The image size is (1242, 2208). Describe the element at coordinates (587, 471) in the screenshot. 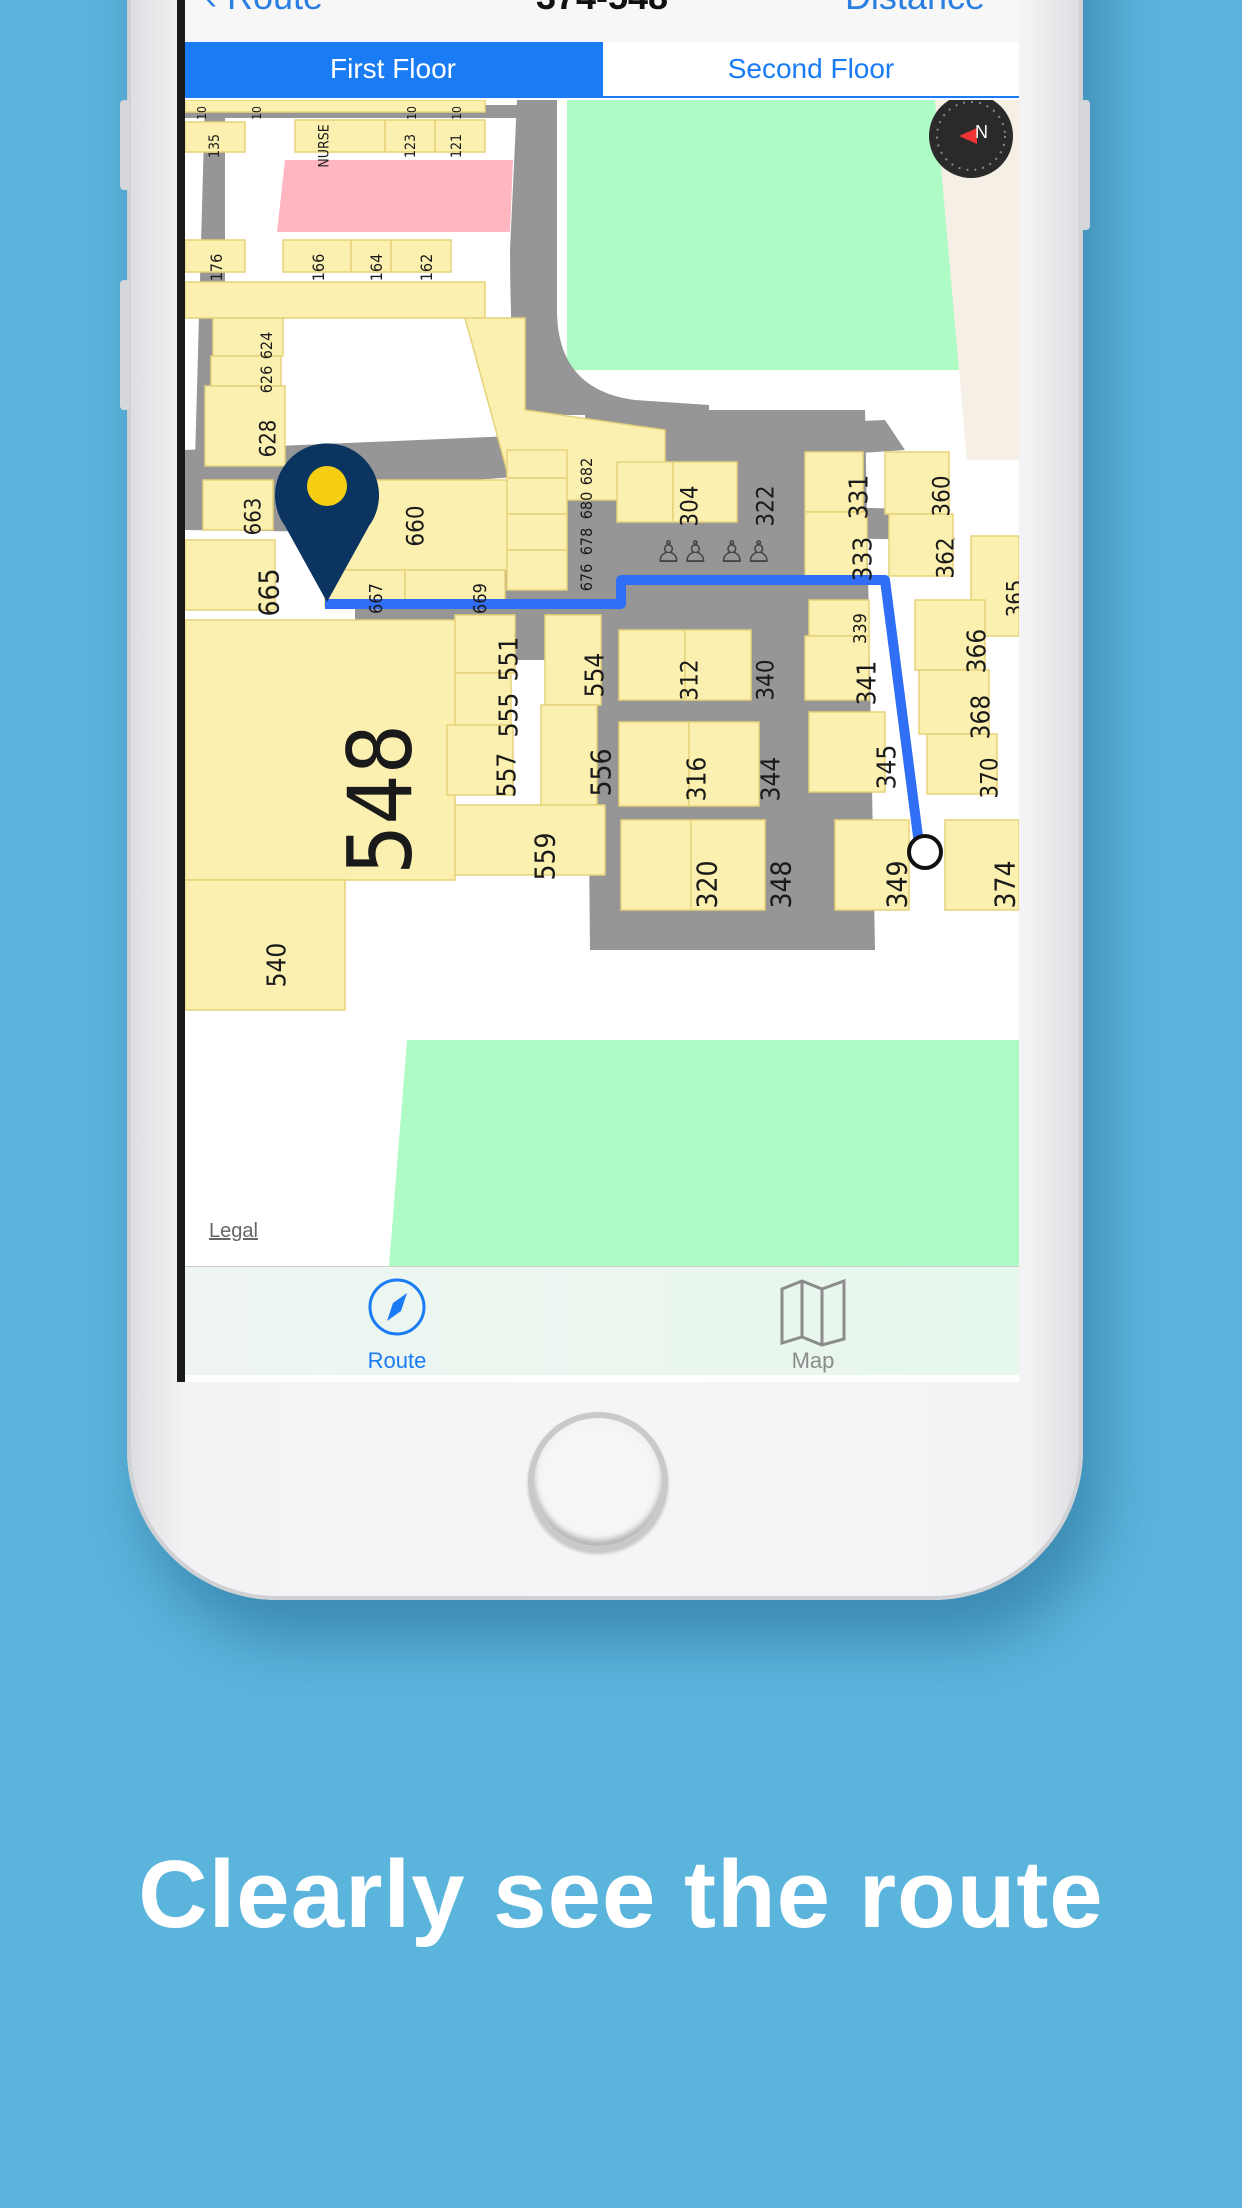

I see `room-label: 682` at that location.